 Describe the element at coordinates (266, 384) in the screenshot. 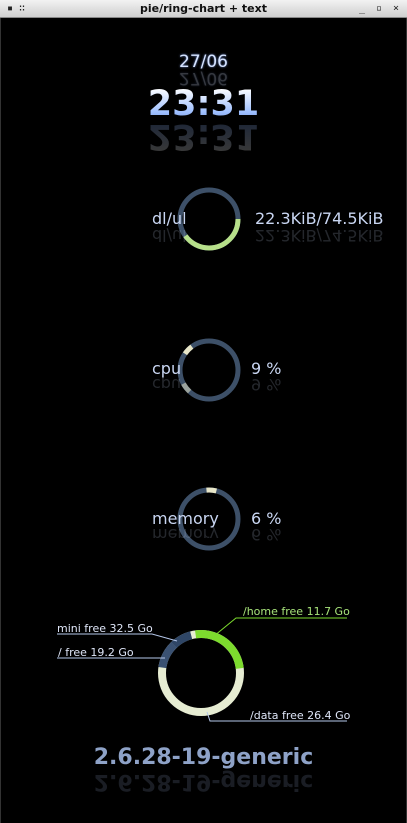

I see `cpu-value-reflection: 9 %` at that location.